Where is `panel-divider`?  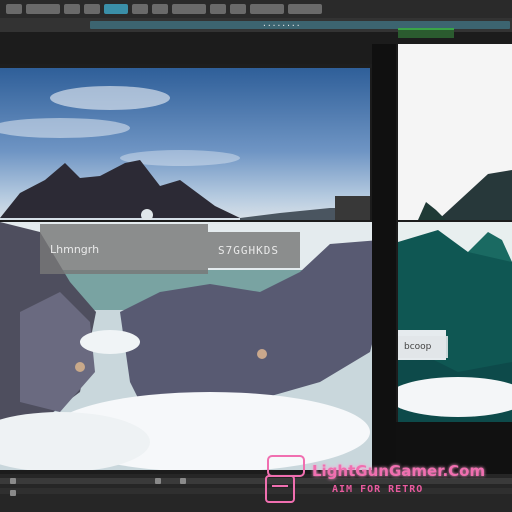 panel-divider is located at coordinates (384, 259).